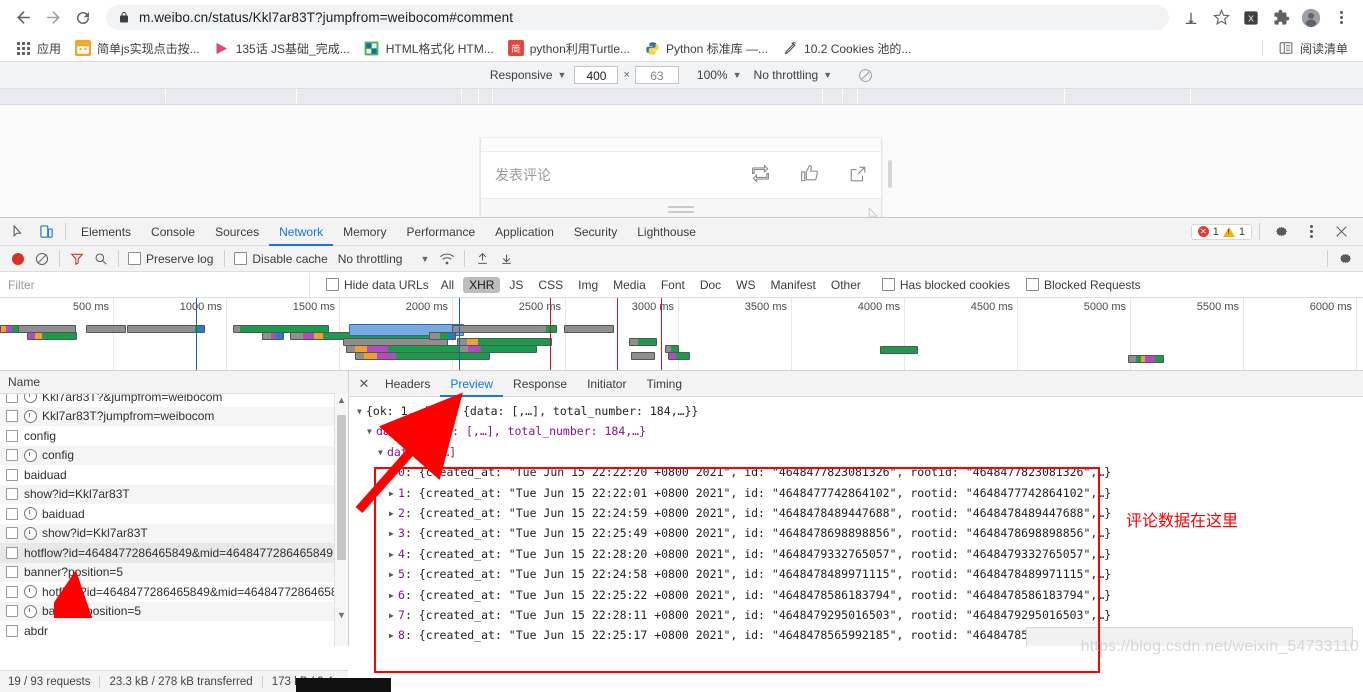 The height and width of the screenshot is (692, 1363). I want to click on filter-type-other: Other, so click(846, 285).